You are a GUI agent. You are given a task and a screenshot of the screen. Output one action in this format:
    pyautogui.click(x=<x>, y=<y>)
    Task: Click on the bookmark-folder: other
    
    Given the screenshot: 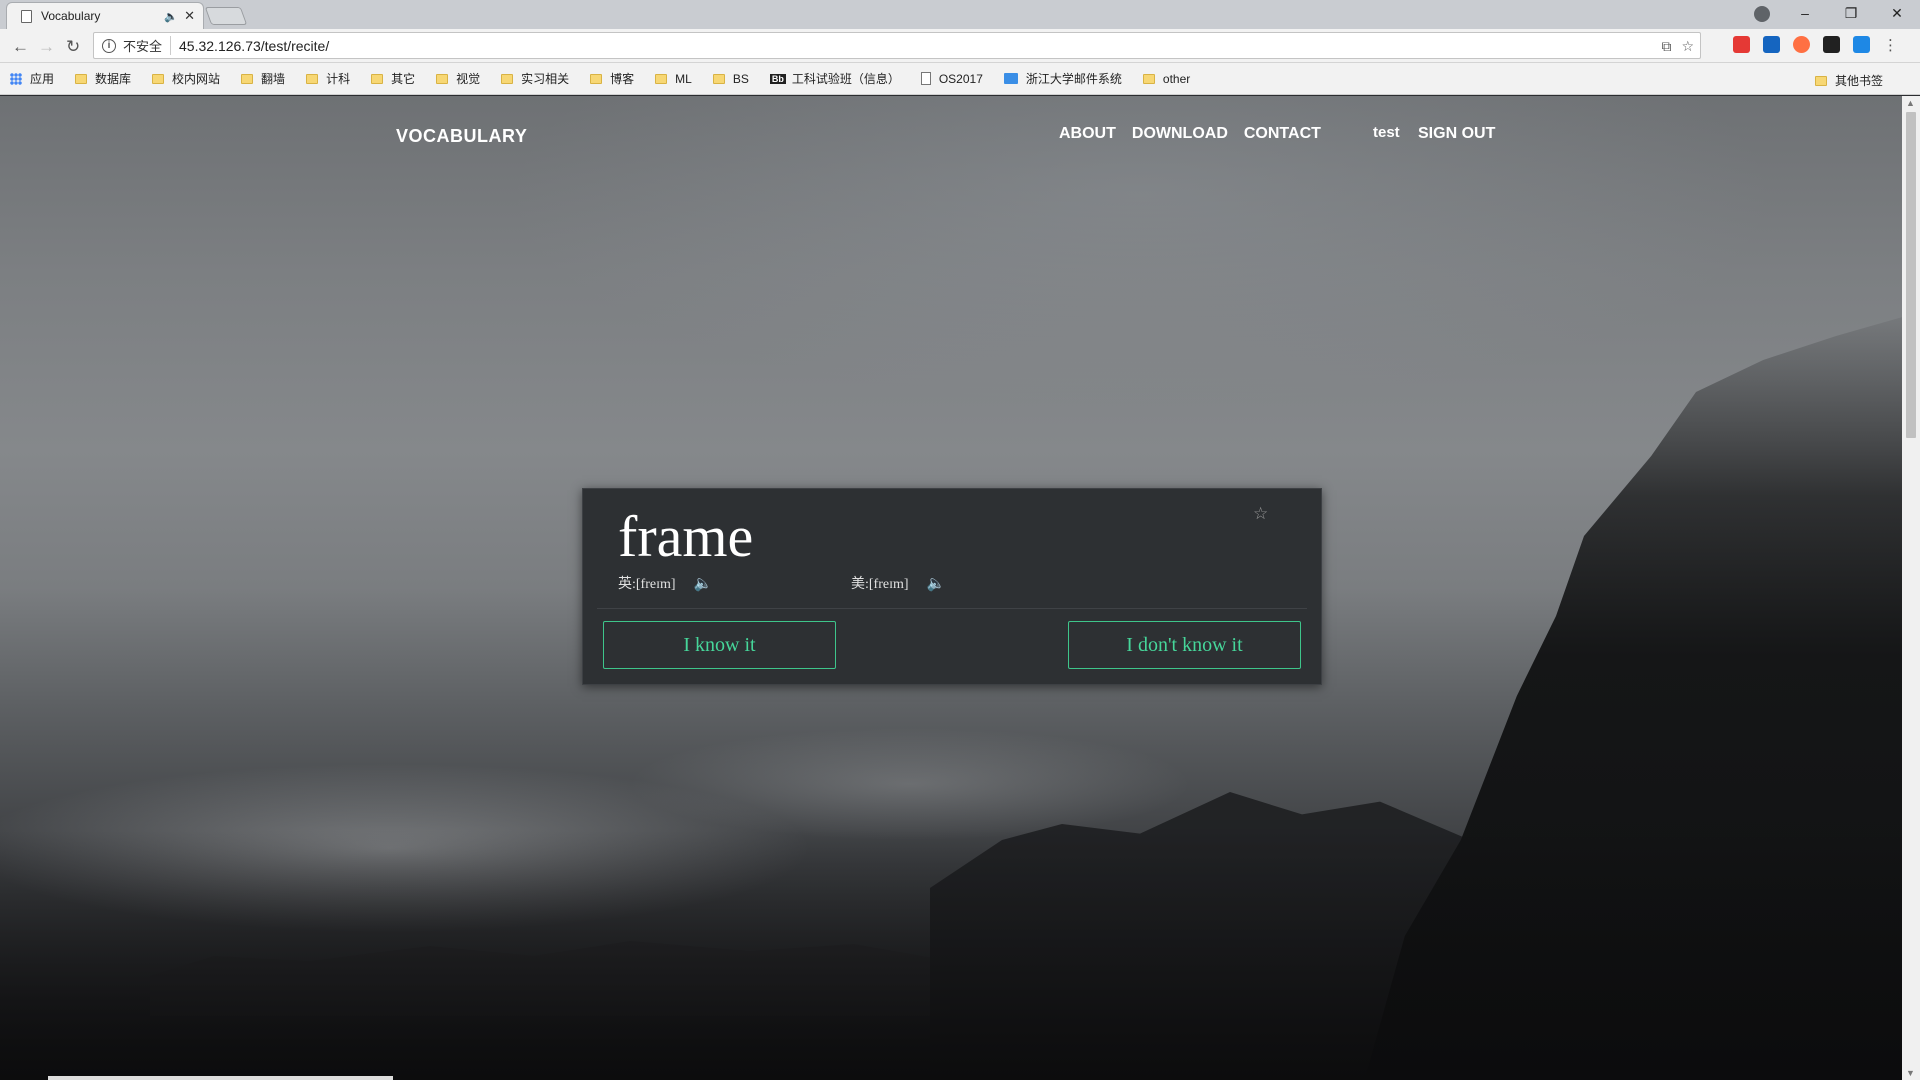 What is the action you would take?
    pyautogui.click(x=1166, y=79)
    